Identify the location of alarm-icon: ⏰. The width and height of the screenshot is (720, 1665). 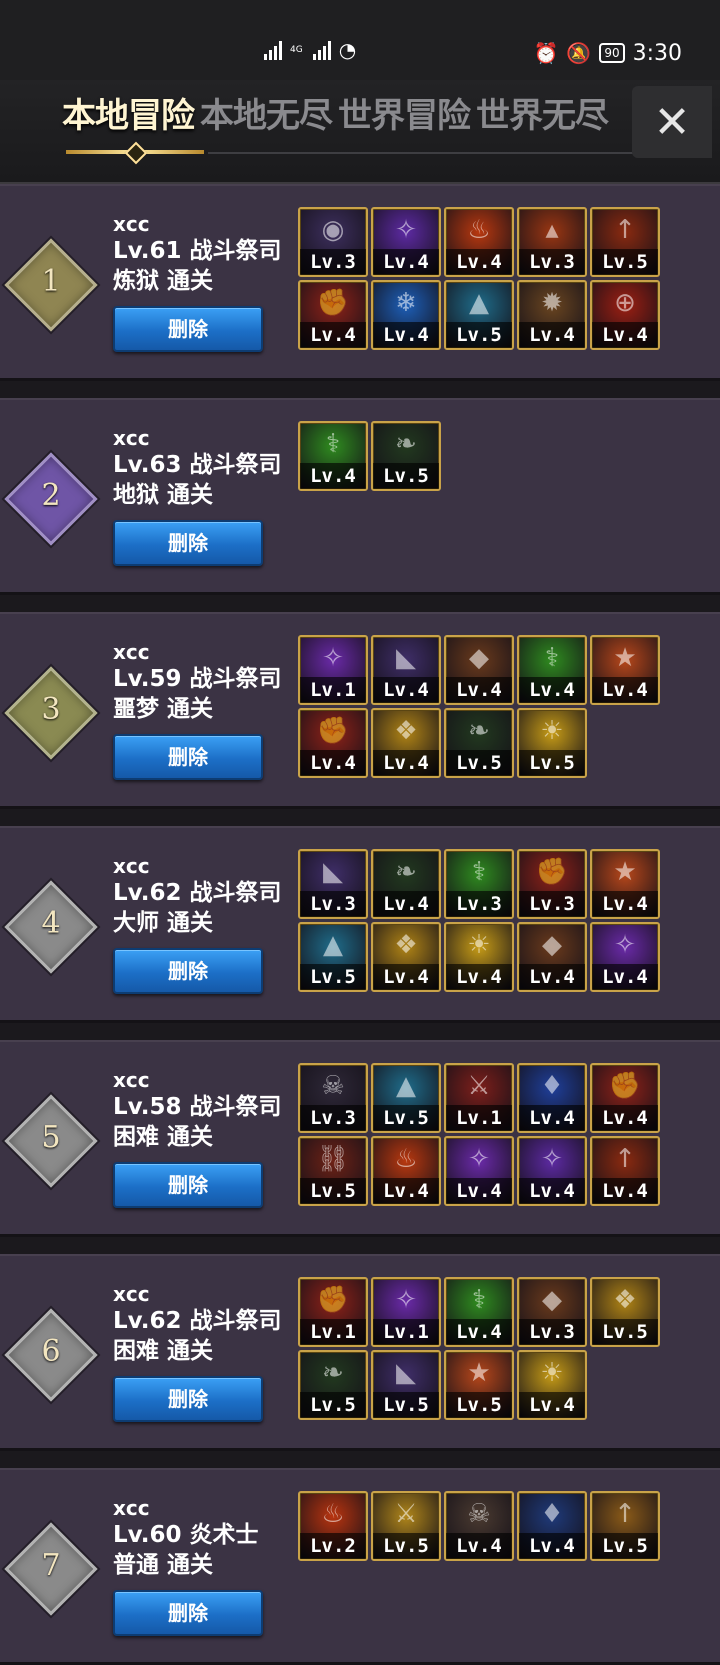
(546, 53).